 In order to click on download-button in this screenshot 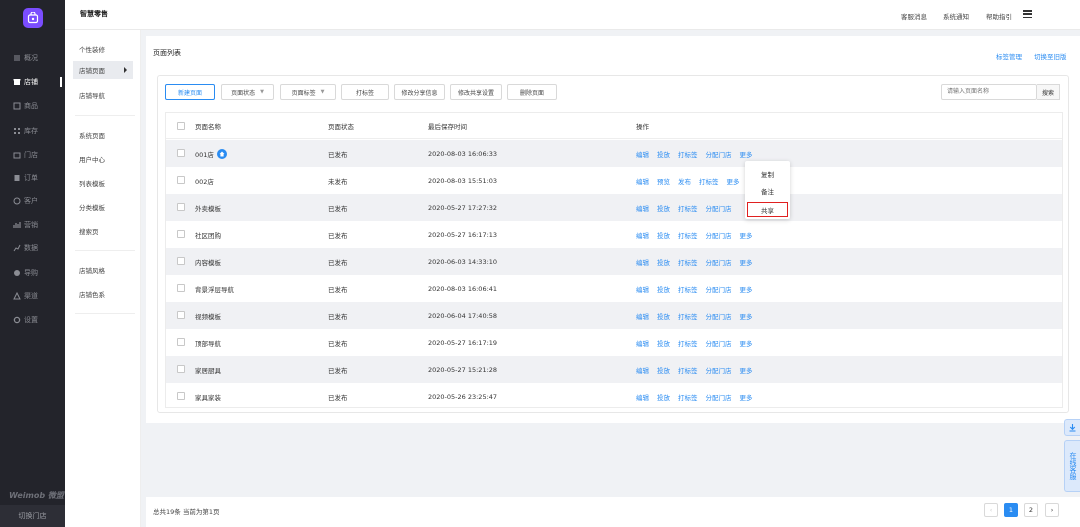, I will do `click(1072, 427)`.